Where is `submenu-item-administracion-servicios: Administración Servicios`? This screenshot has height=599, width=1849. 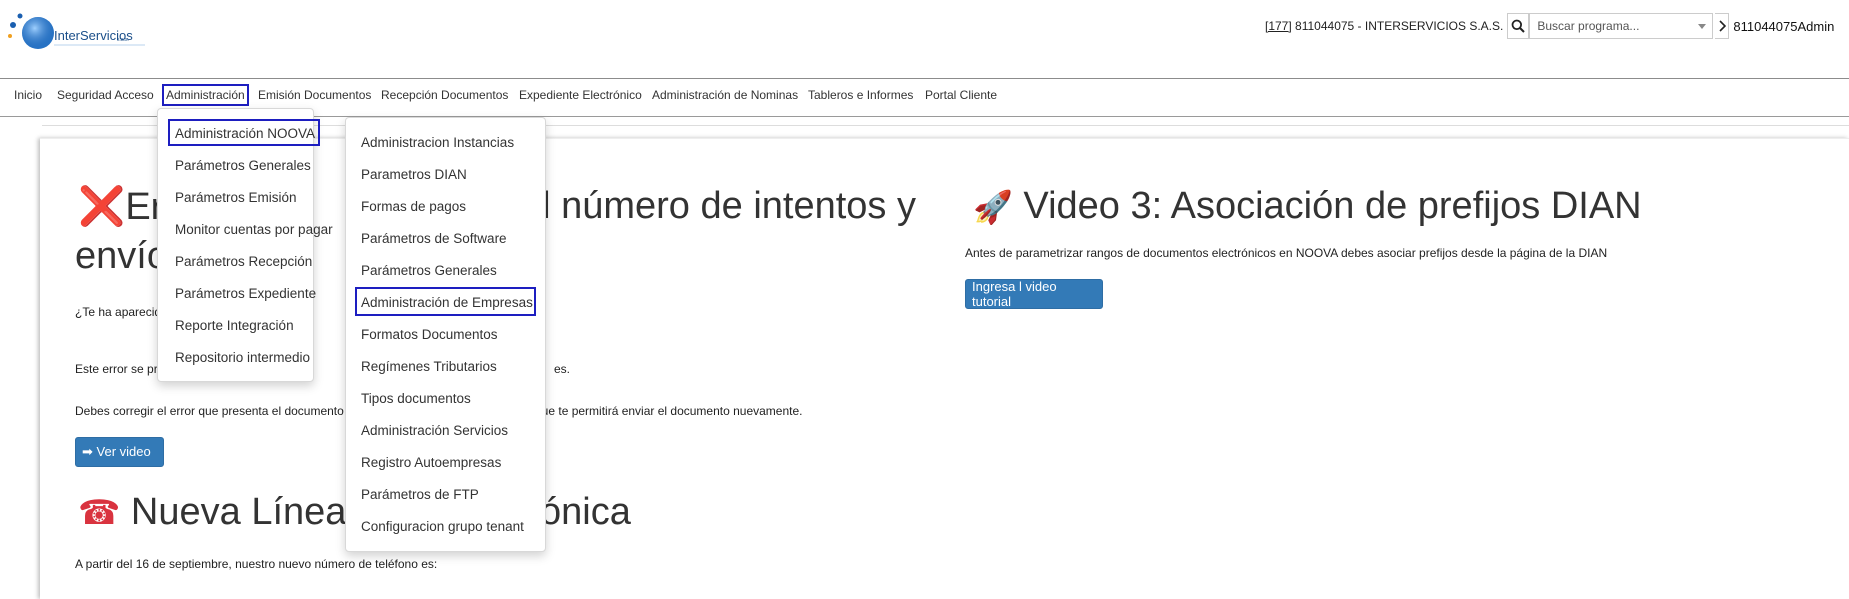
submenu-item-administracion-servicios: Administración Servicios is located at coordinates (434, 430).